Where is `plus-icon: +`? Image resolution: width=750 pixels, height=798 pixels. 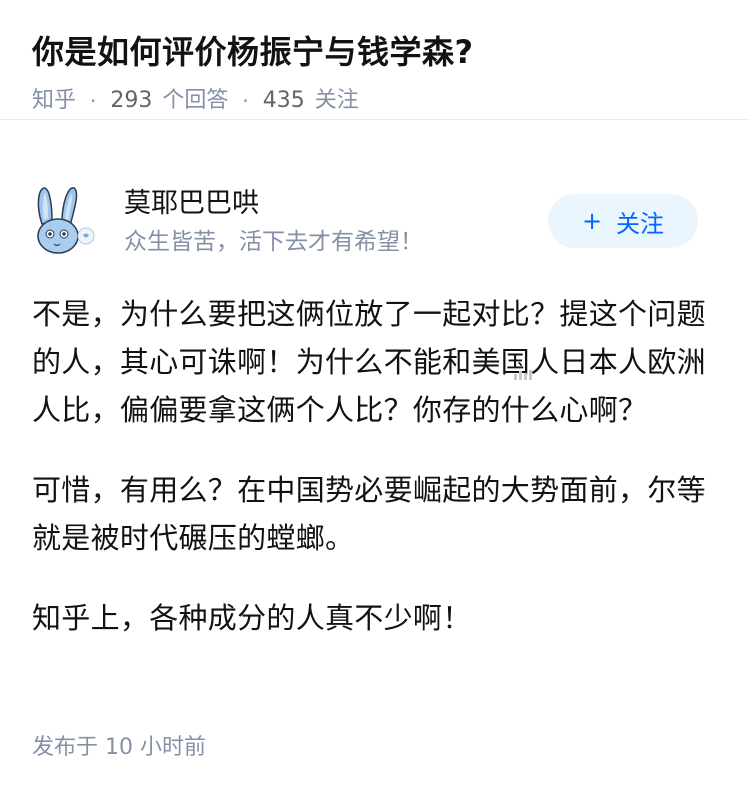
plus-icon: + is located at coordinates (592, 221).